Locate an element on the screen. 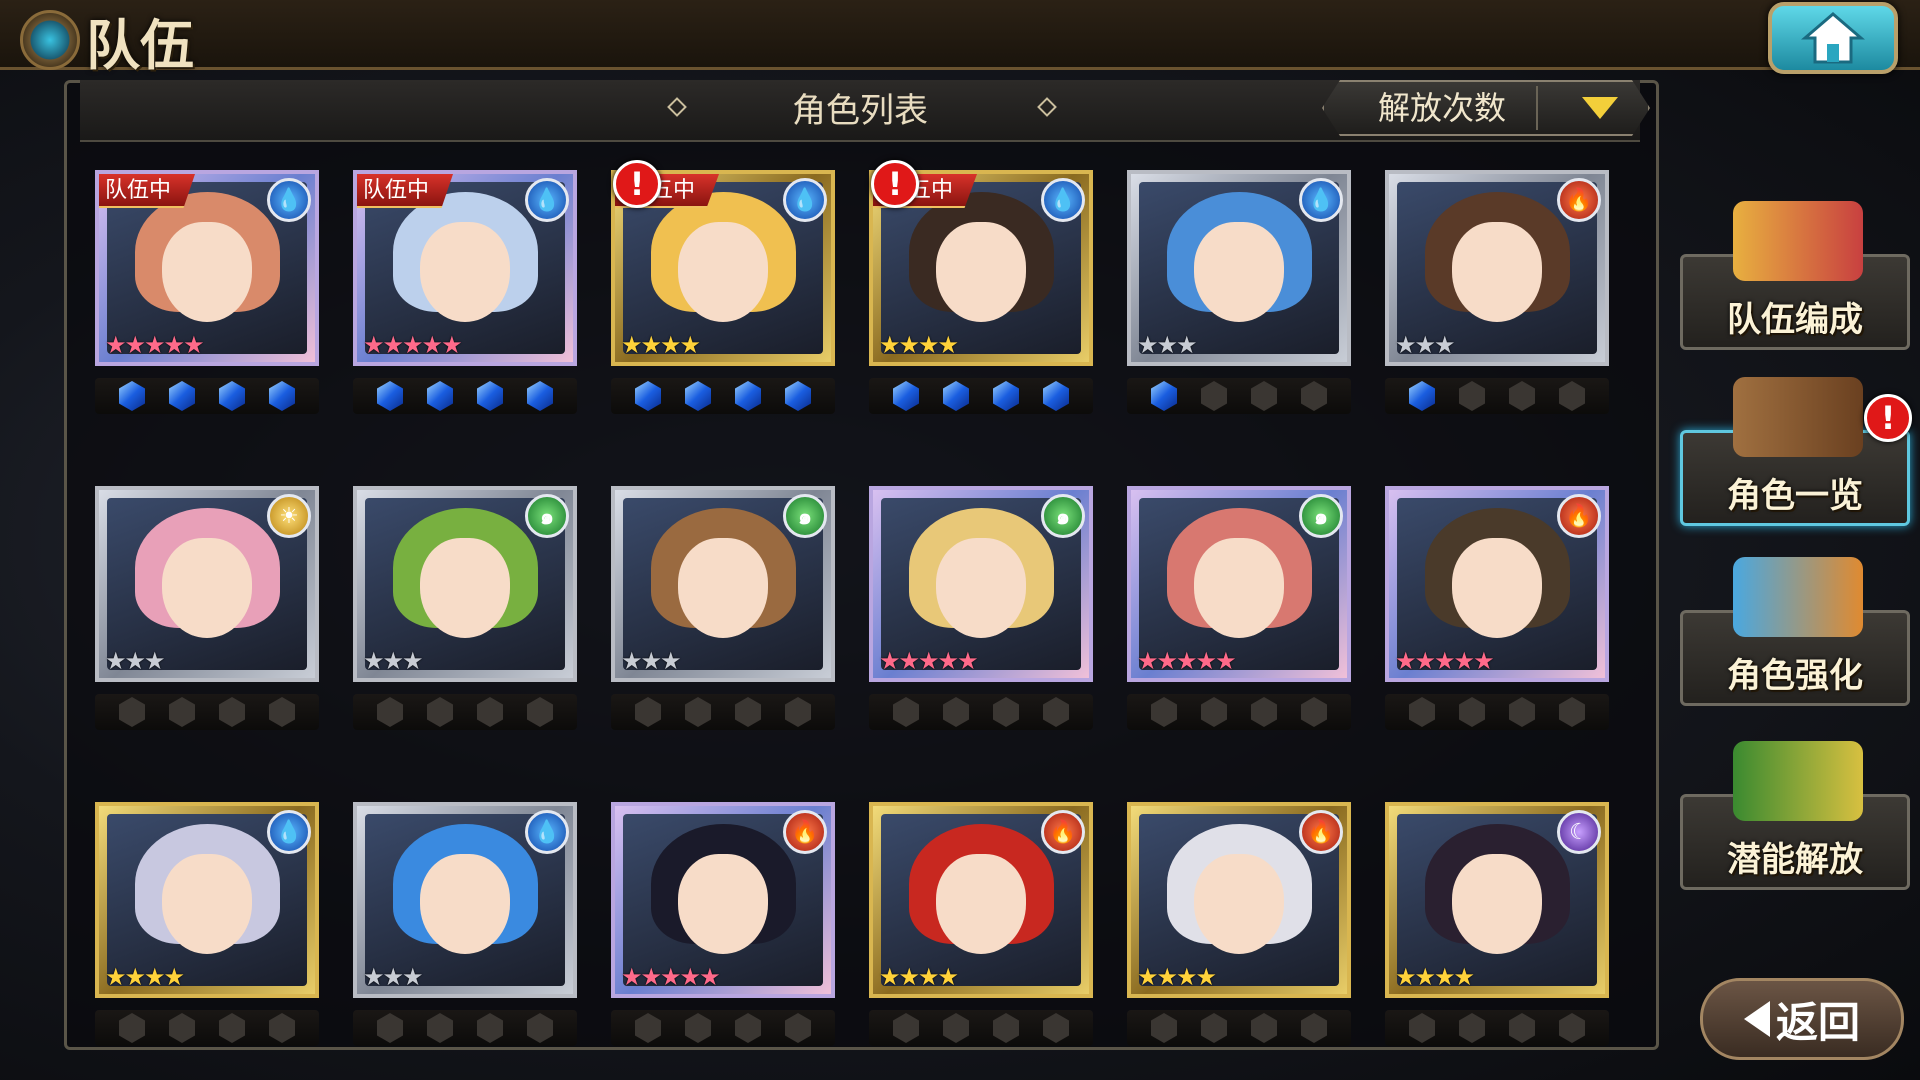 This screenshot has width=1920, height=1080. in-team-badge: 队伍中 is located at coordinates (405, 191).